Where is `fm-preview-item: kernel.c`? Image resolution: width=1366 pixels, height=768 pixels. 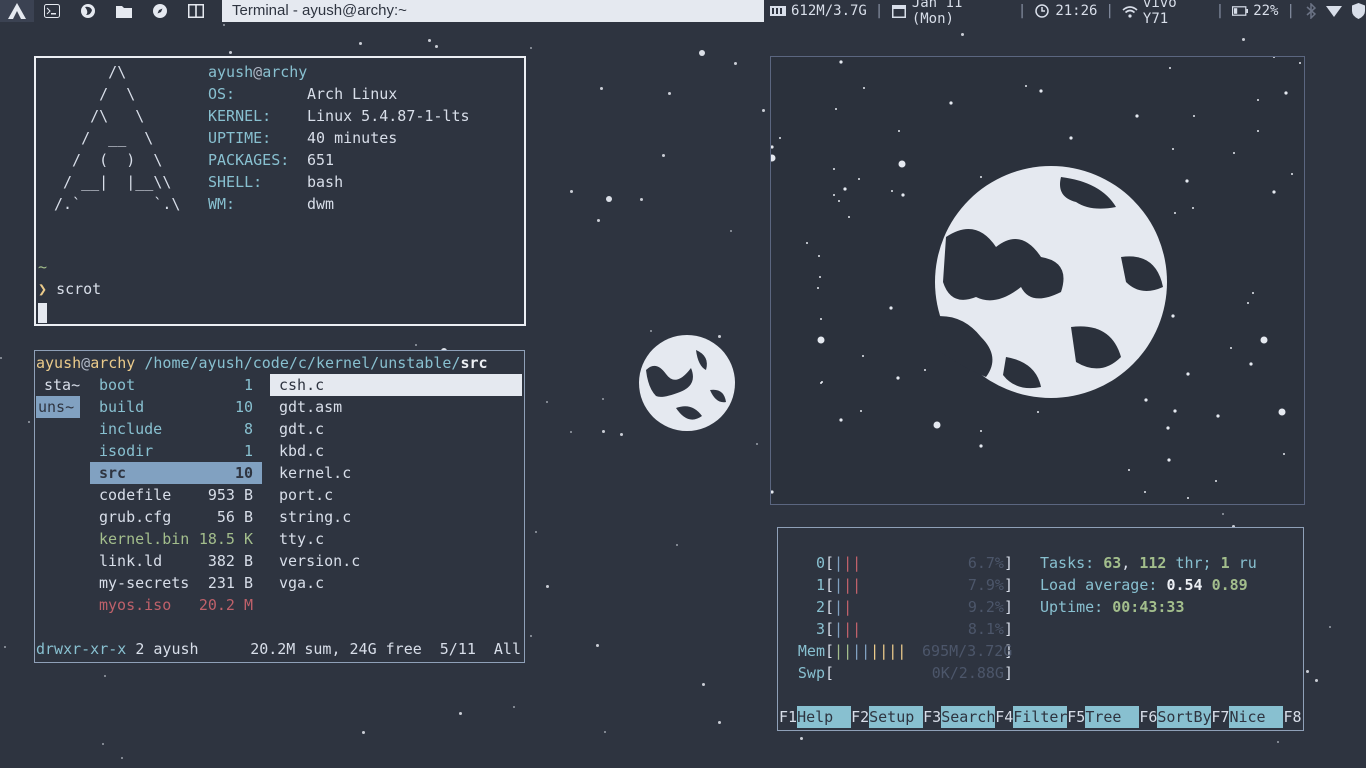
fm-preview-item: kernel.c is located at coordinates (396, 473).